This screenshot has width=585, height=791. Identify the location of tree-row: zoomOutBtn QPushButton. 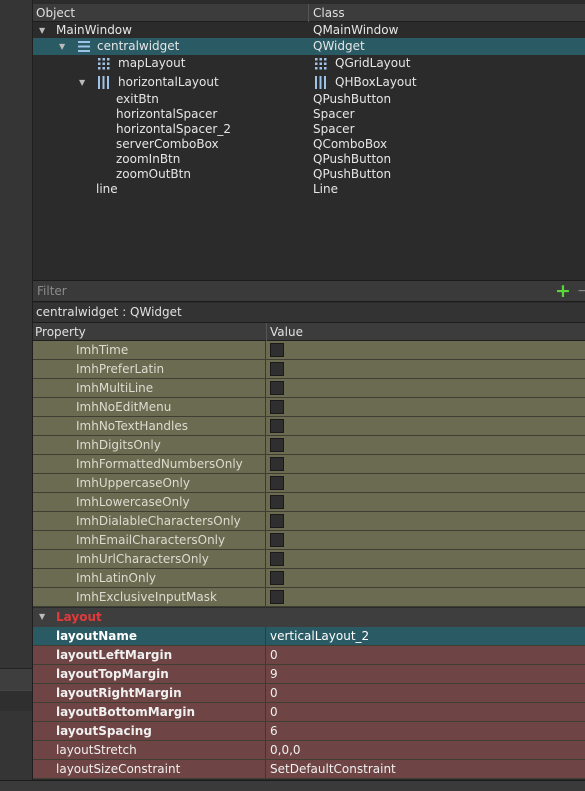
(309, 174).